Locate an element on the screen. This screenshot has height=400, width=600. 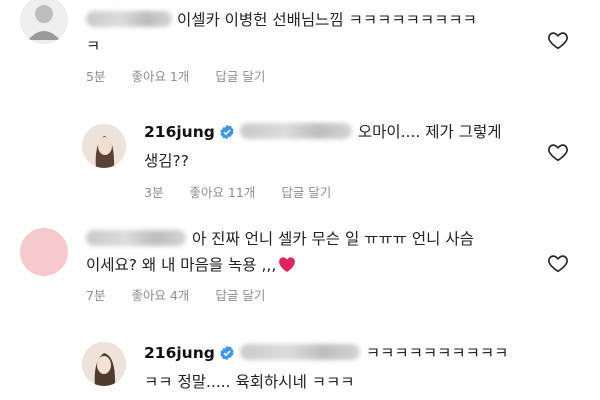
comment-line-2: 생김?? is located at coordinates (166, 161).